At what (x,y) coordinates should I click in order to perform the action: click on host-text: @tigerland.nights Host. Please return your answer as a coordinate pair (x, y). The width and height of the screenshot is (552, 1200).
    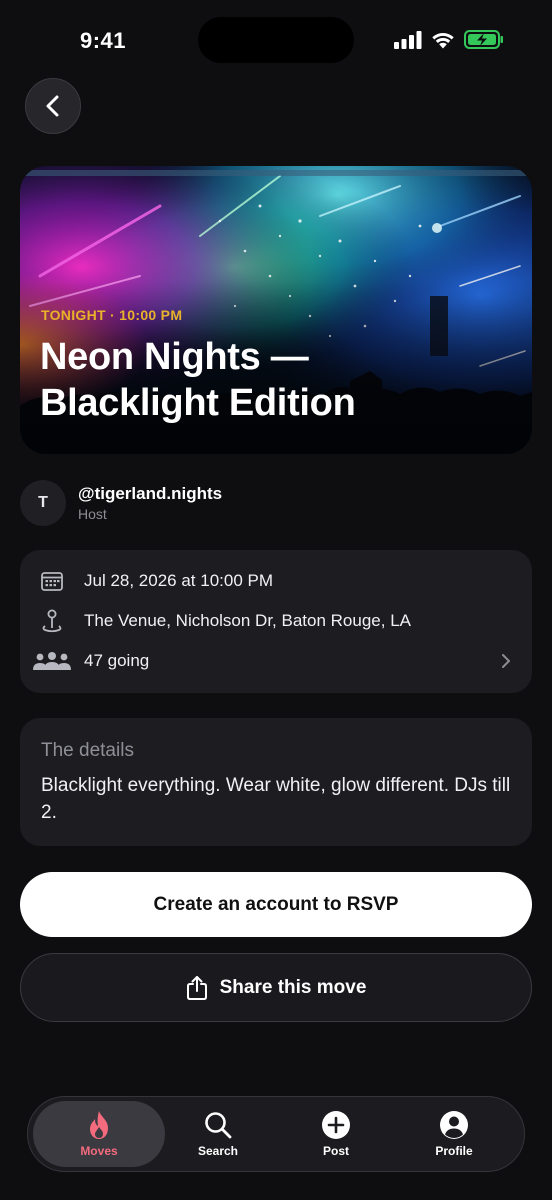
    Looking at the image, I should click on (150, 503).